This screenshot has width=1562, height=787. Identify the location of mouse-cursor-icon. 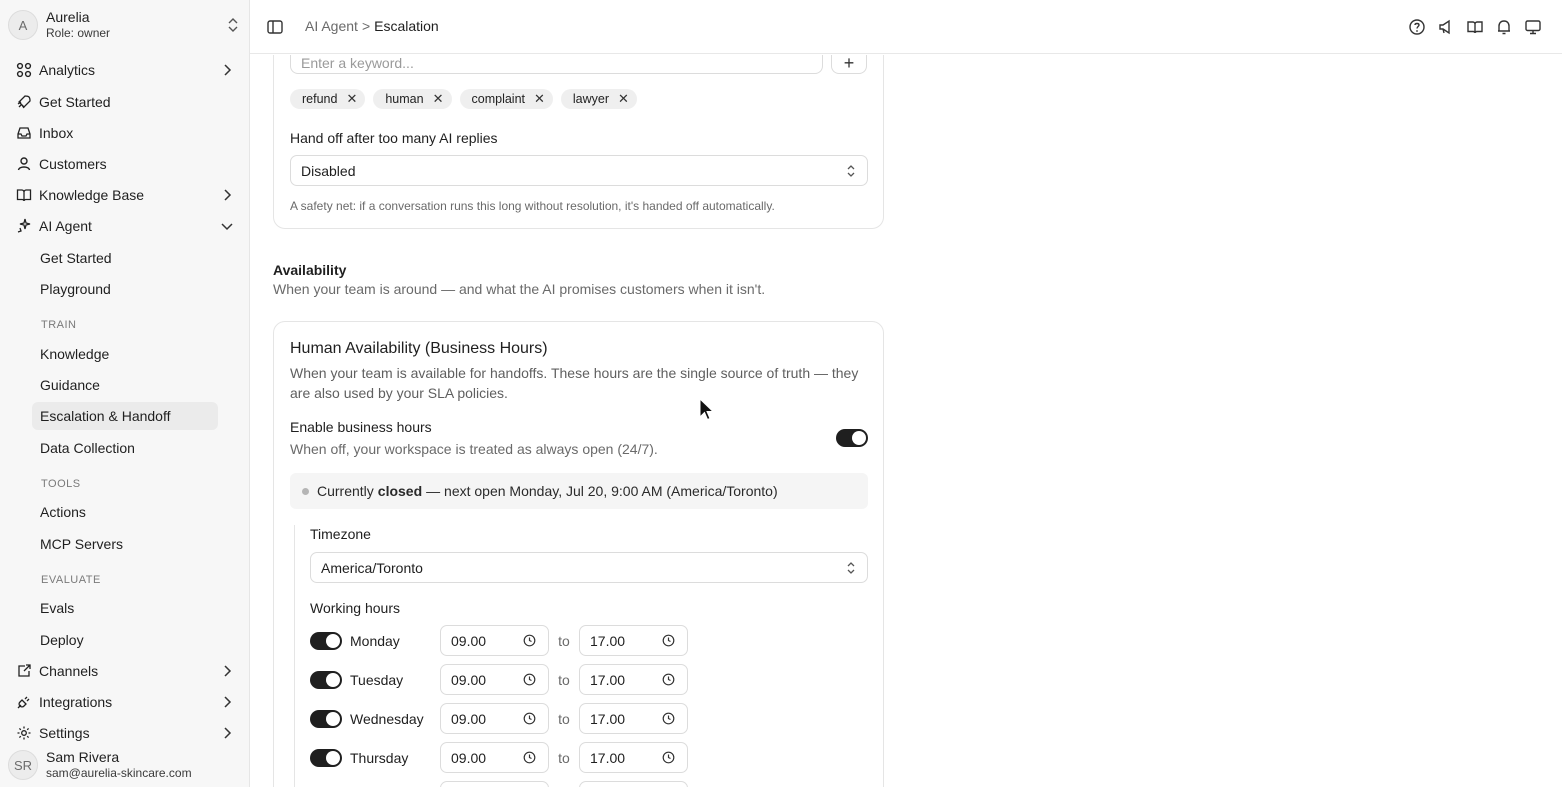
(707, 409).